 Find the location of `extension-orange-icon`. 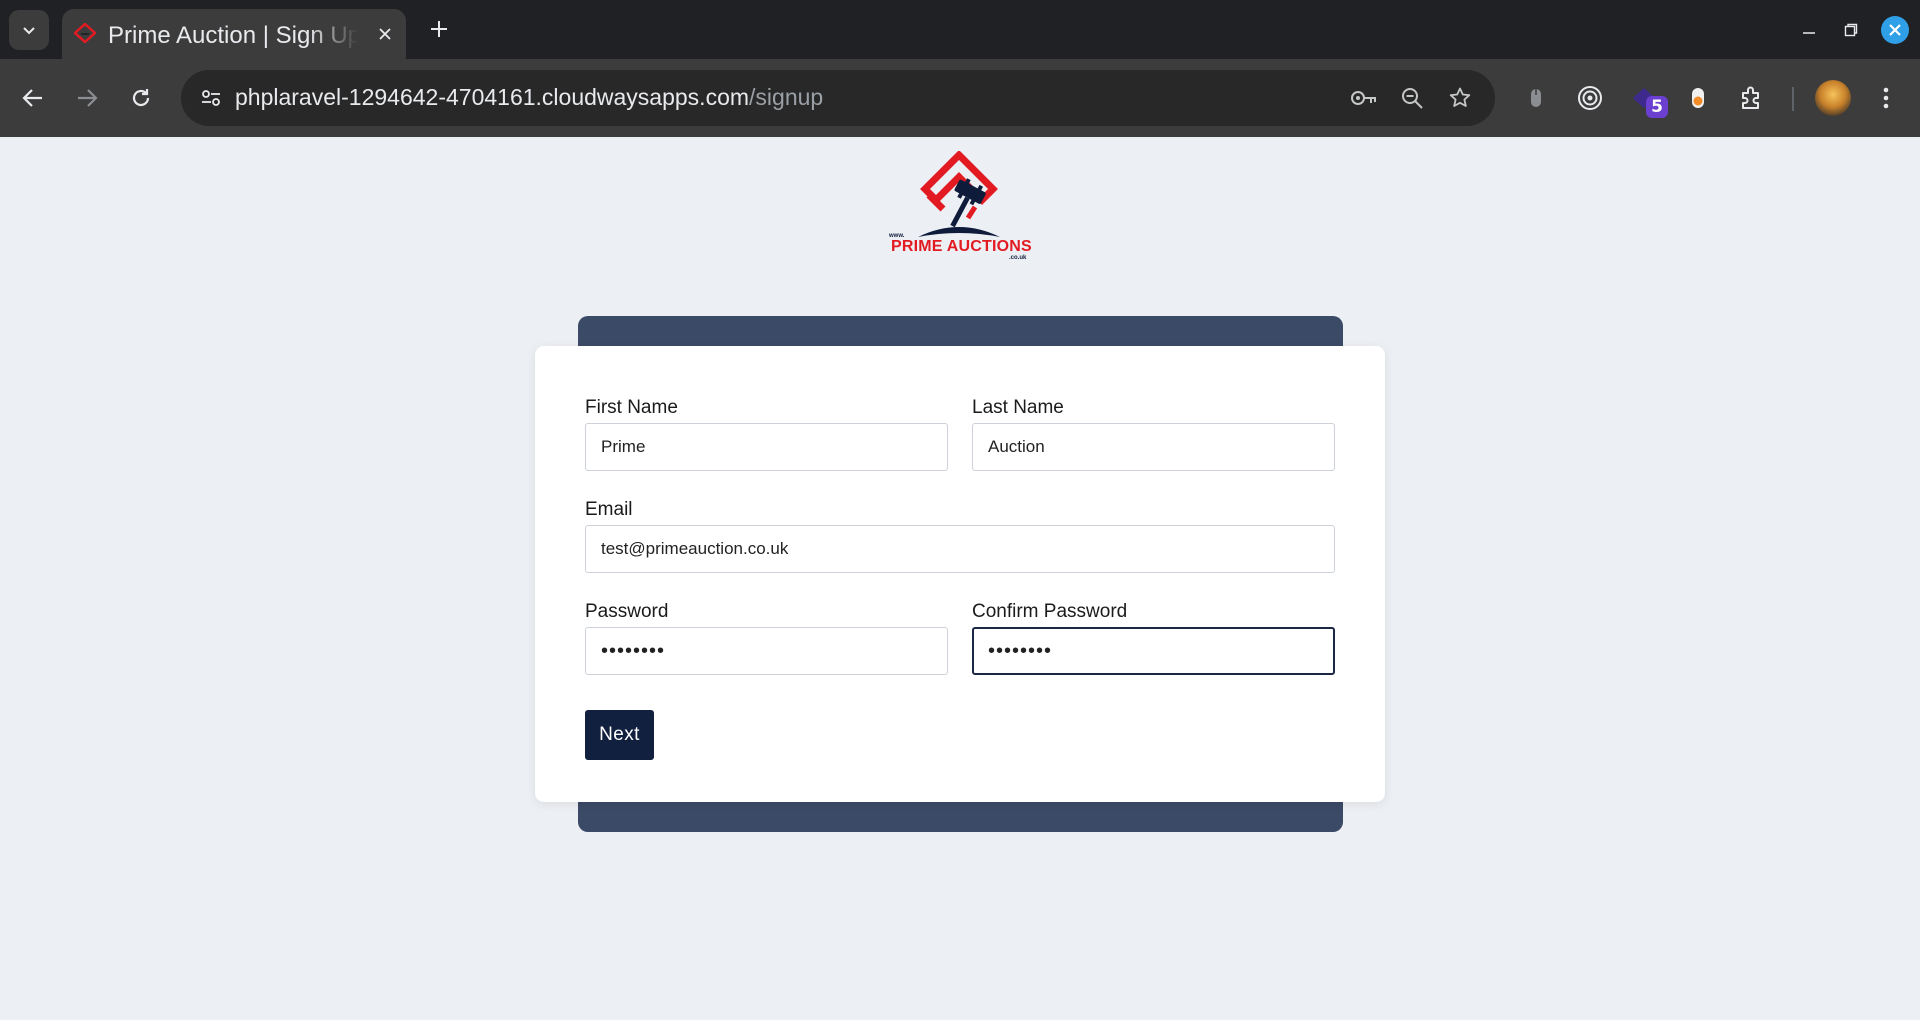

extension-orange-icon is located at coordinates (1698, 98).